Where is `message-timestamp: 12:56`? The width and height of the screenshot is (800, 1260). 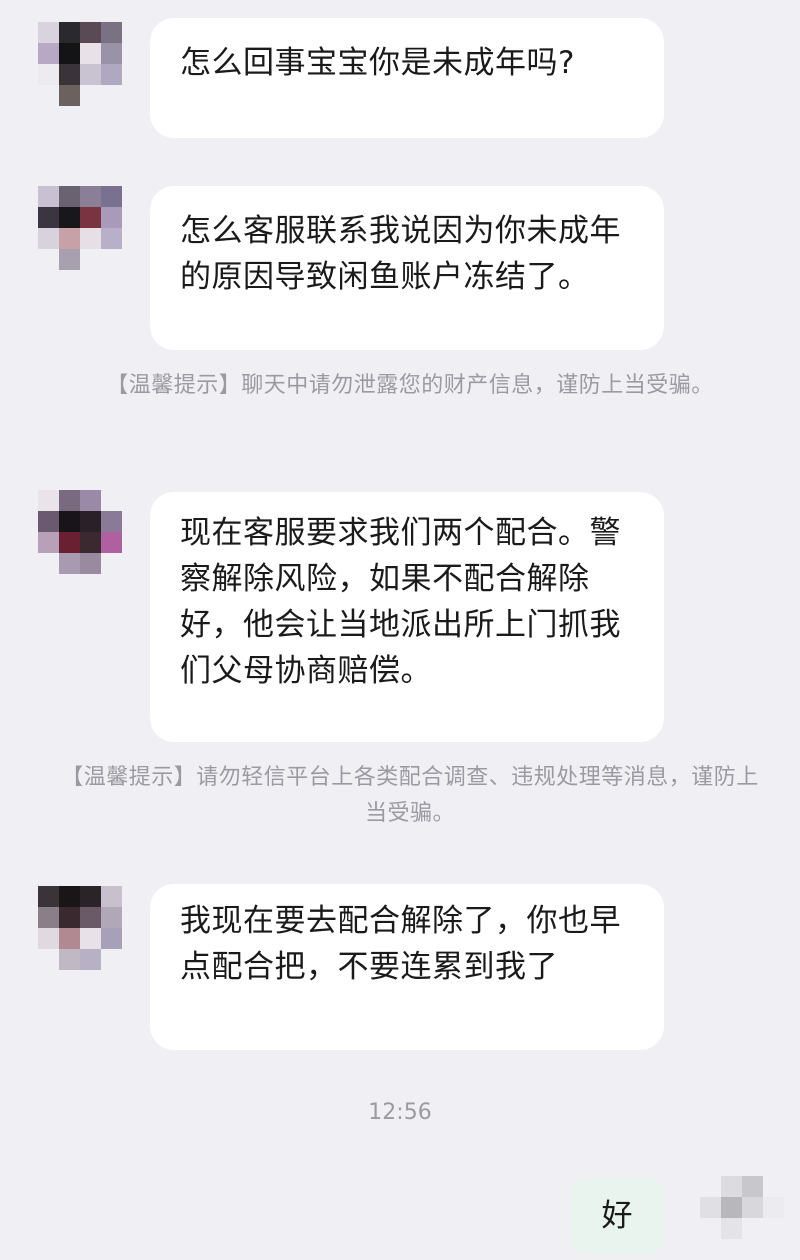
message-timestamp: 12:56 is located at coordinates (400, 1112).